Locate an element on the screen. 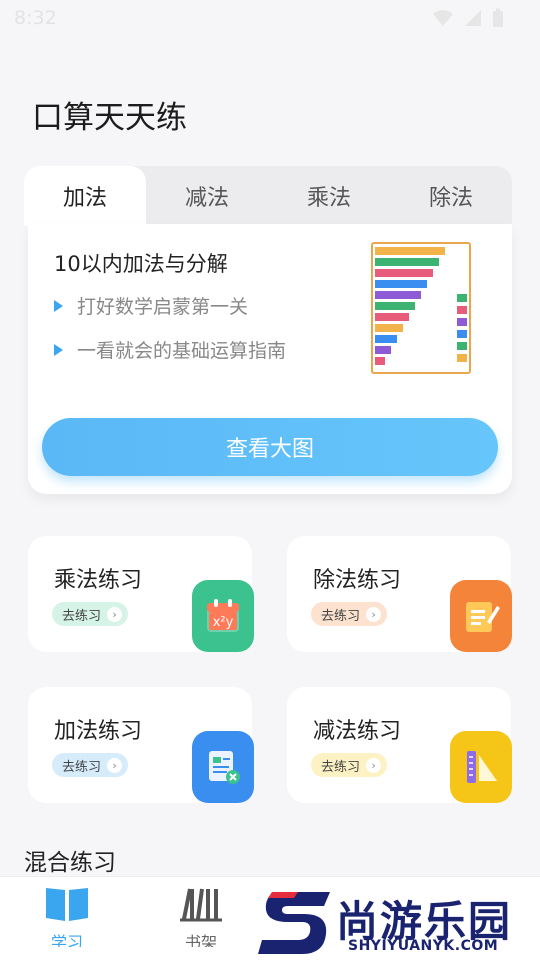 The height and width of the screenshot is (960, 540). ruler-triangle-icon is located at coordinates (481, 767).